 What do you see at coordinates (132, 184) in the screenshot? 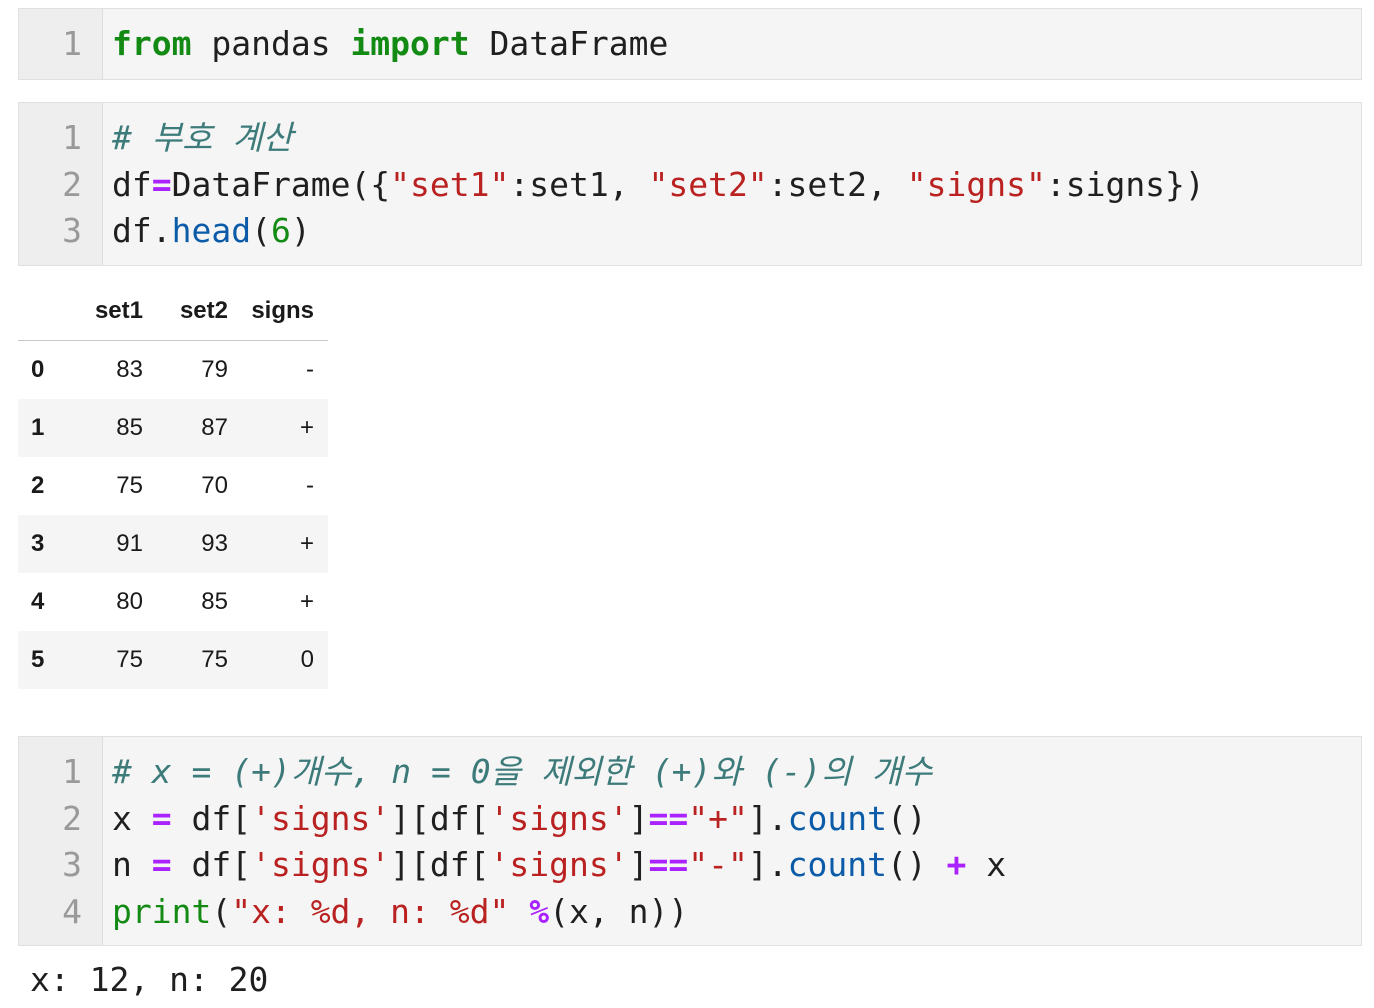
I see `code-token: df` at bounding box center [132, 184].